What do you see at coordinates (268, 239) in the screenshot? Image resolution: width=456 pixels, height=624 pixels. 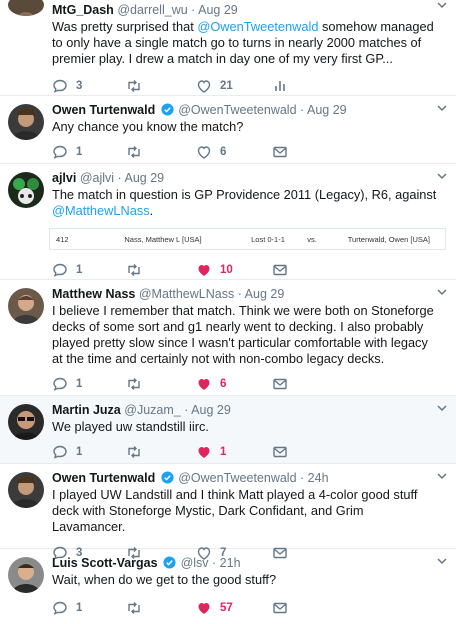 I see `match-result: Lost 0-1-1` at bounding box center [268, 239].